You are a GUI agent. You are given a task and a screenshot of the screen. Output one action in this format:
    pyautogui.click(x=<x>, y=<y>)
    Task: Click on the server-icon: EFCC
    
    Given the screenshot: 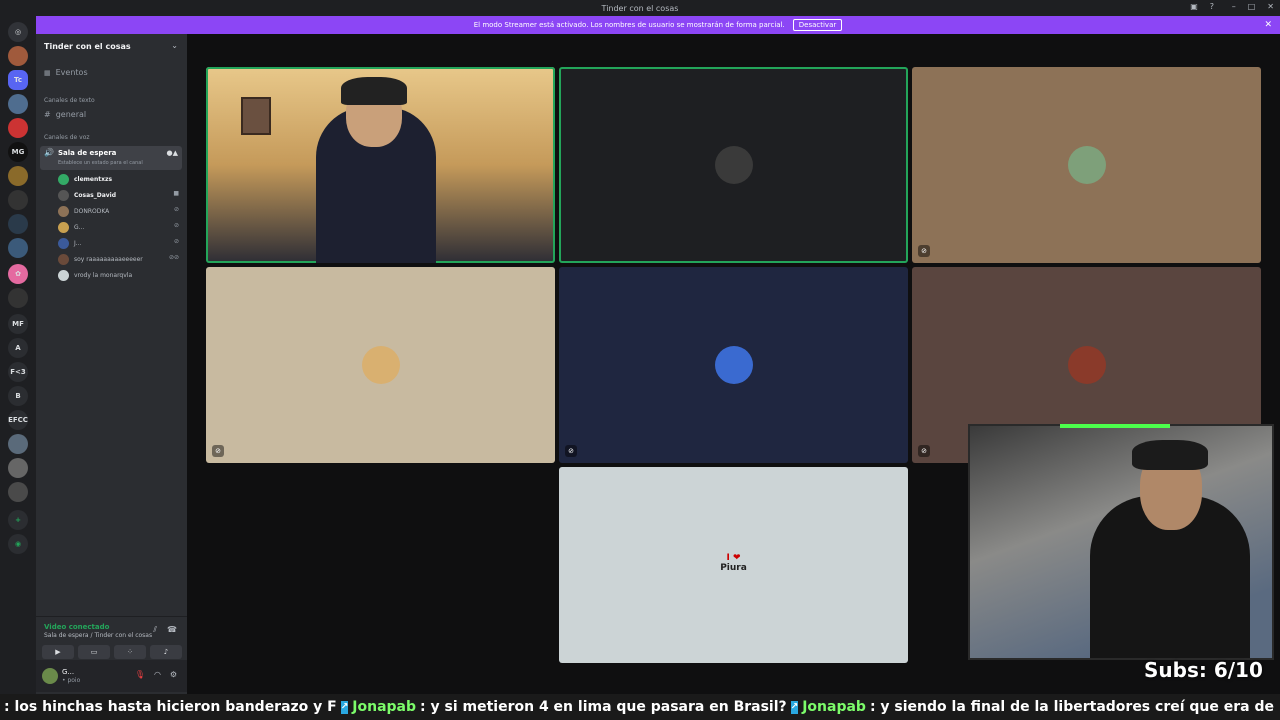 What is the action you would take?
    pyautogui.click(x=18, y=420)
    